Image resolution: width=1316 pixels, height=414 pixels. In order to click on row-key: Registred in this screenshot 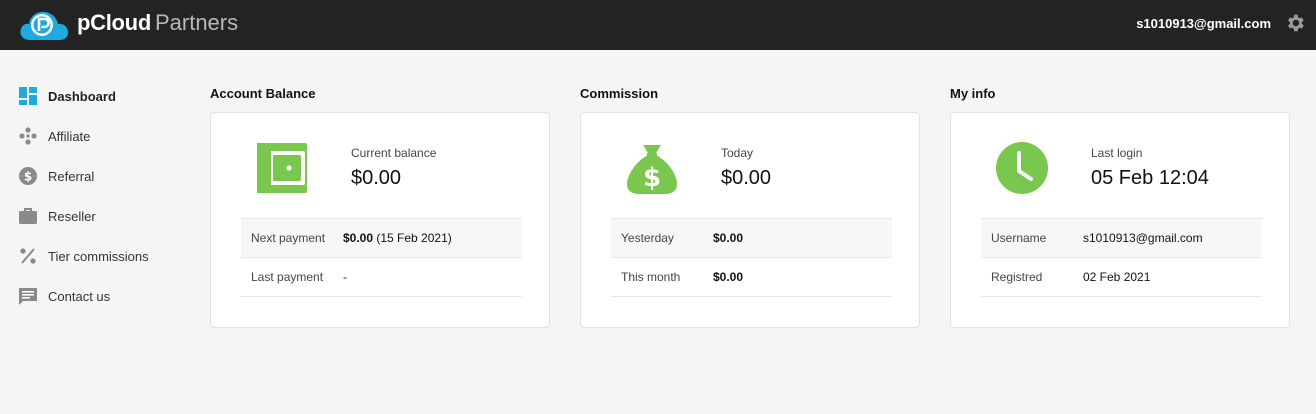, I will do `click(1017, 277)`.